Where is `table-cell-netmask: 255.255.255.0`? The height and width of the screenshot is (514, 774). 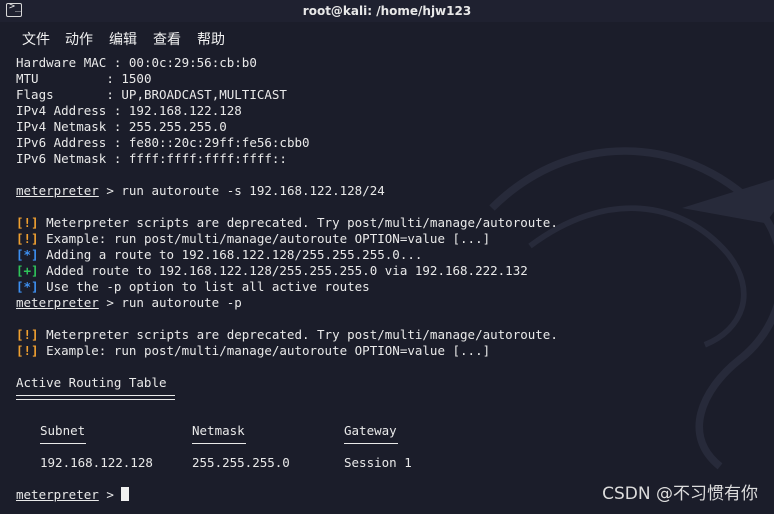
table-cell-netmask: 255.255.255.0 is located at coordinates (241, 462).